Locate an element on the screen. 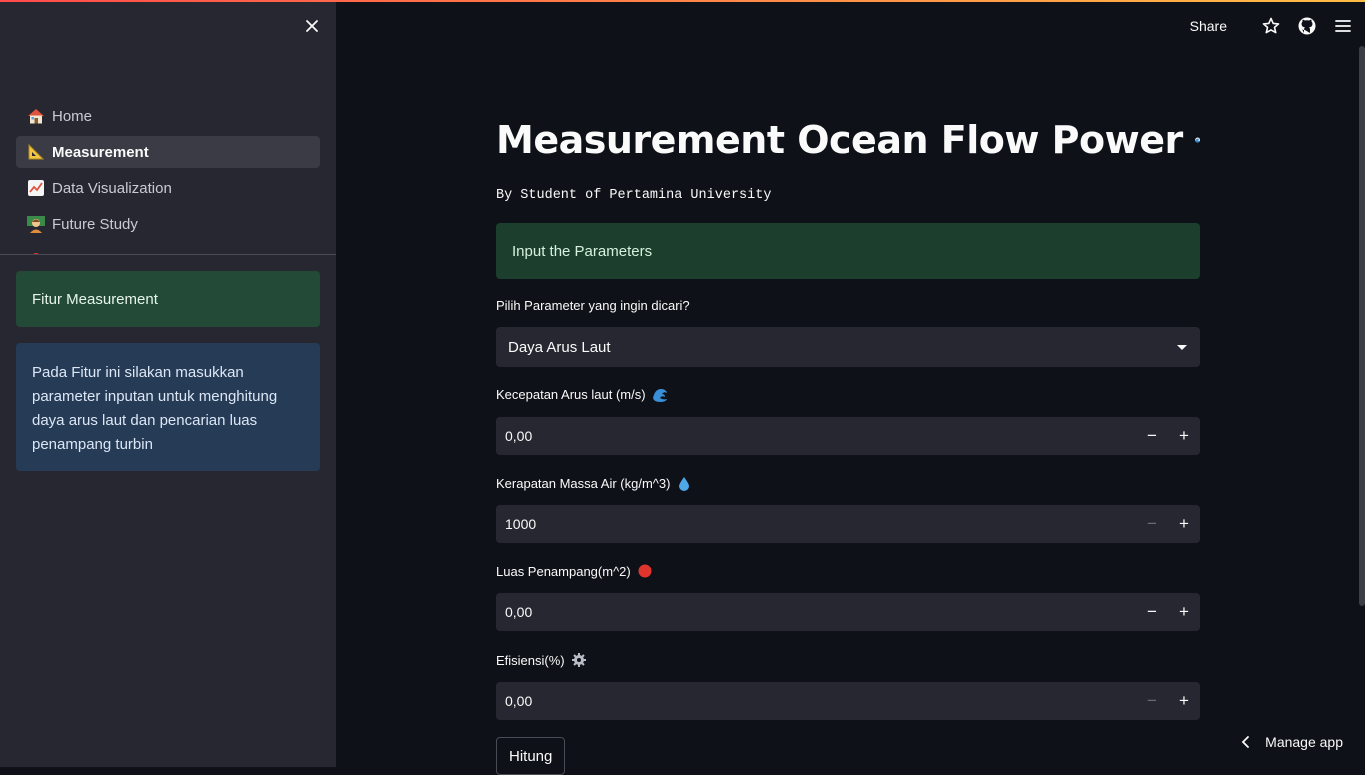  manage-app-button: Manage app is located at coordinates (1291, 742).